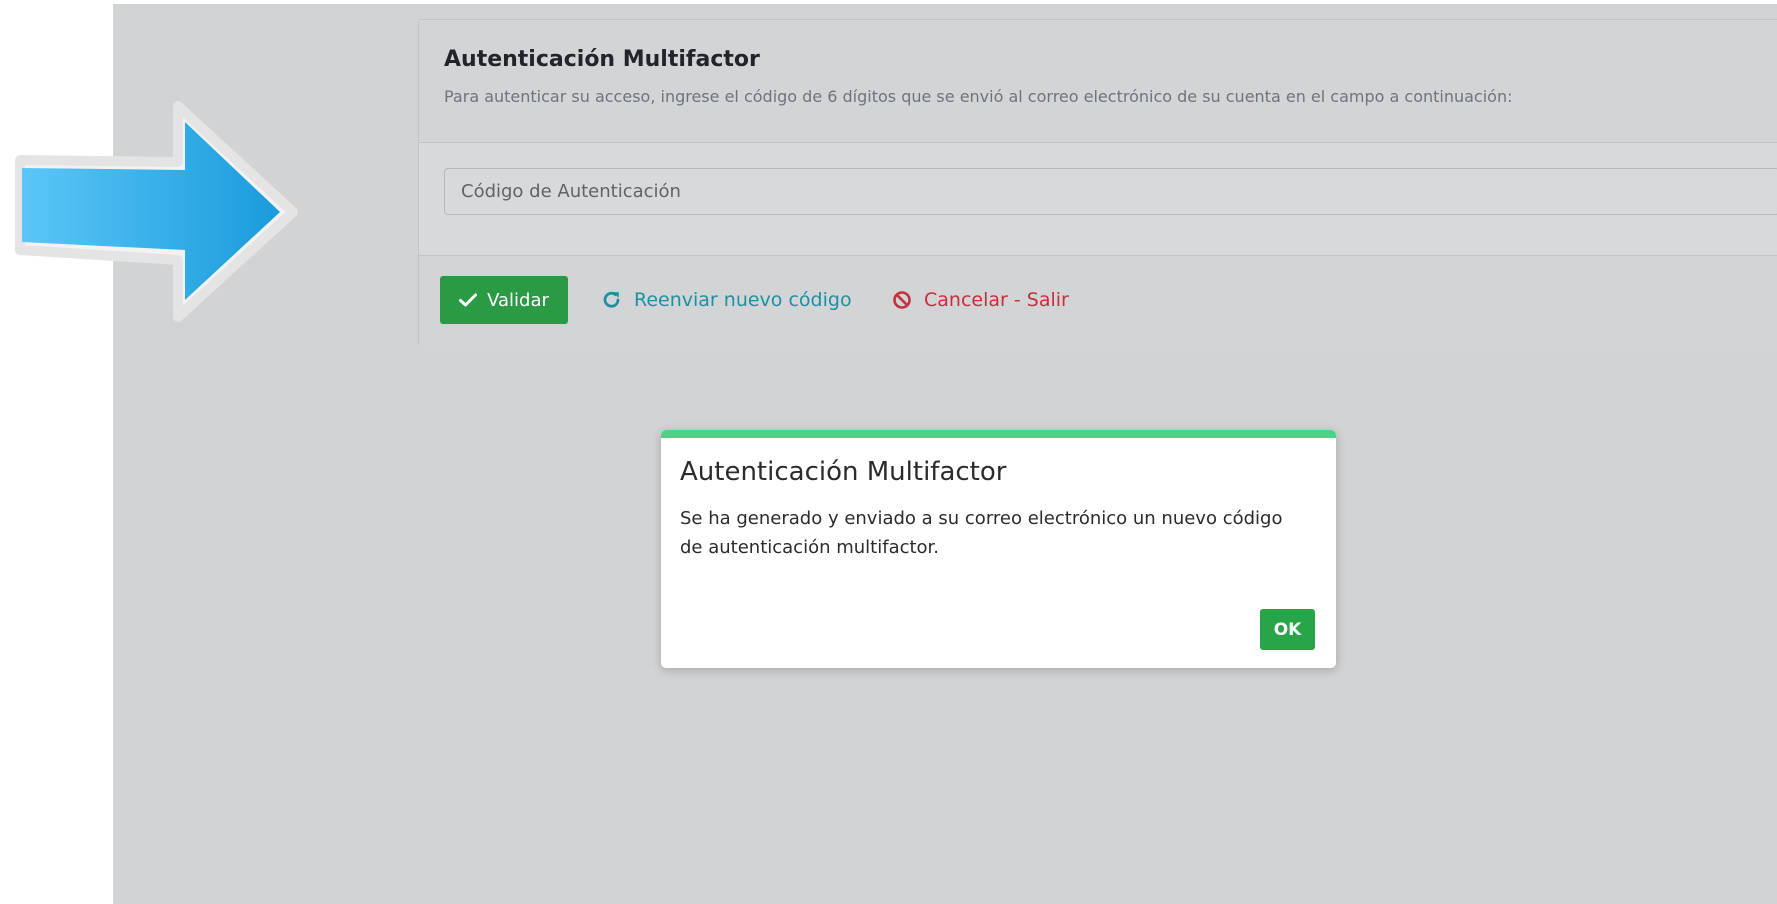  What do you see at coordinates (996, 300) in the screenshot?
I see `cancel-exit-label: Cancelar - Salir` at bounding box center [996, 300].